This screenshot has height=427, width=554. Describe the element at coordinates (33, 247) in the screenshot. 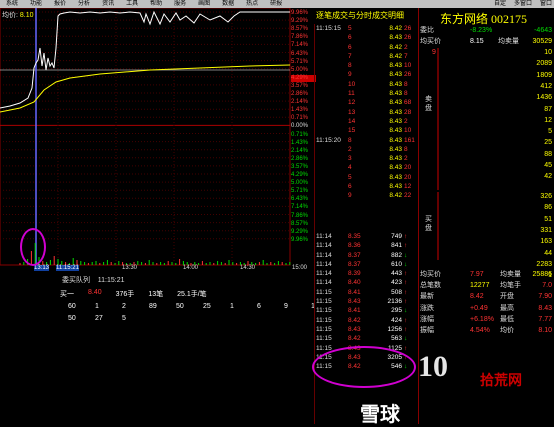

I see `highlight-ellipse-left` at that location.